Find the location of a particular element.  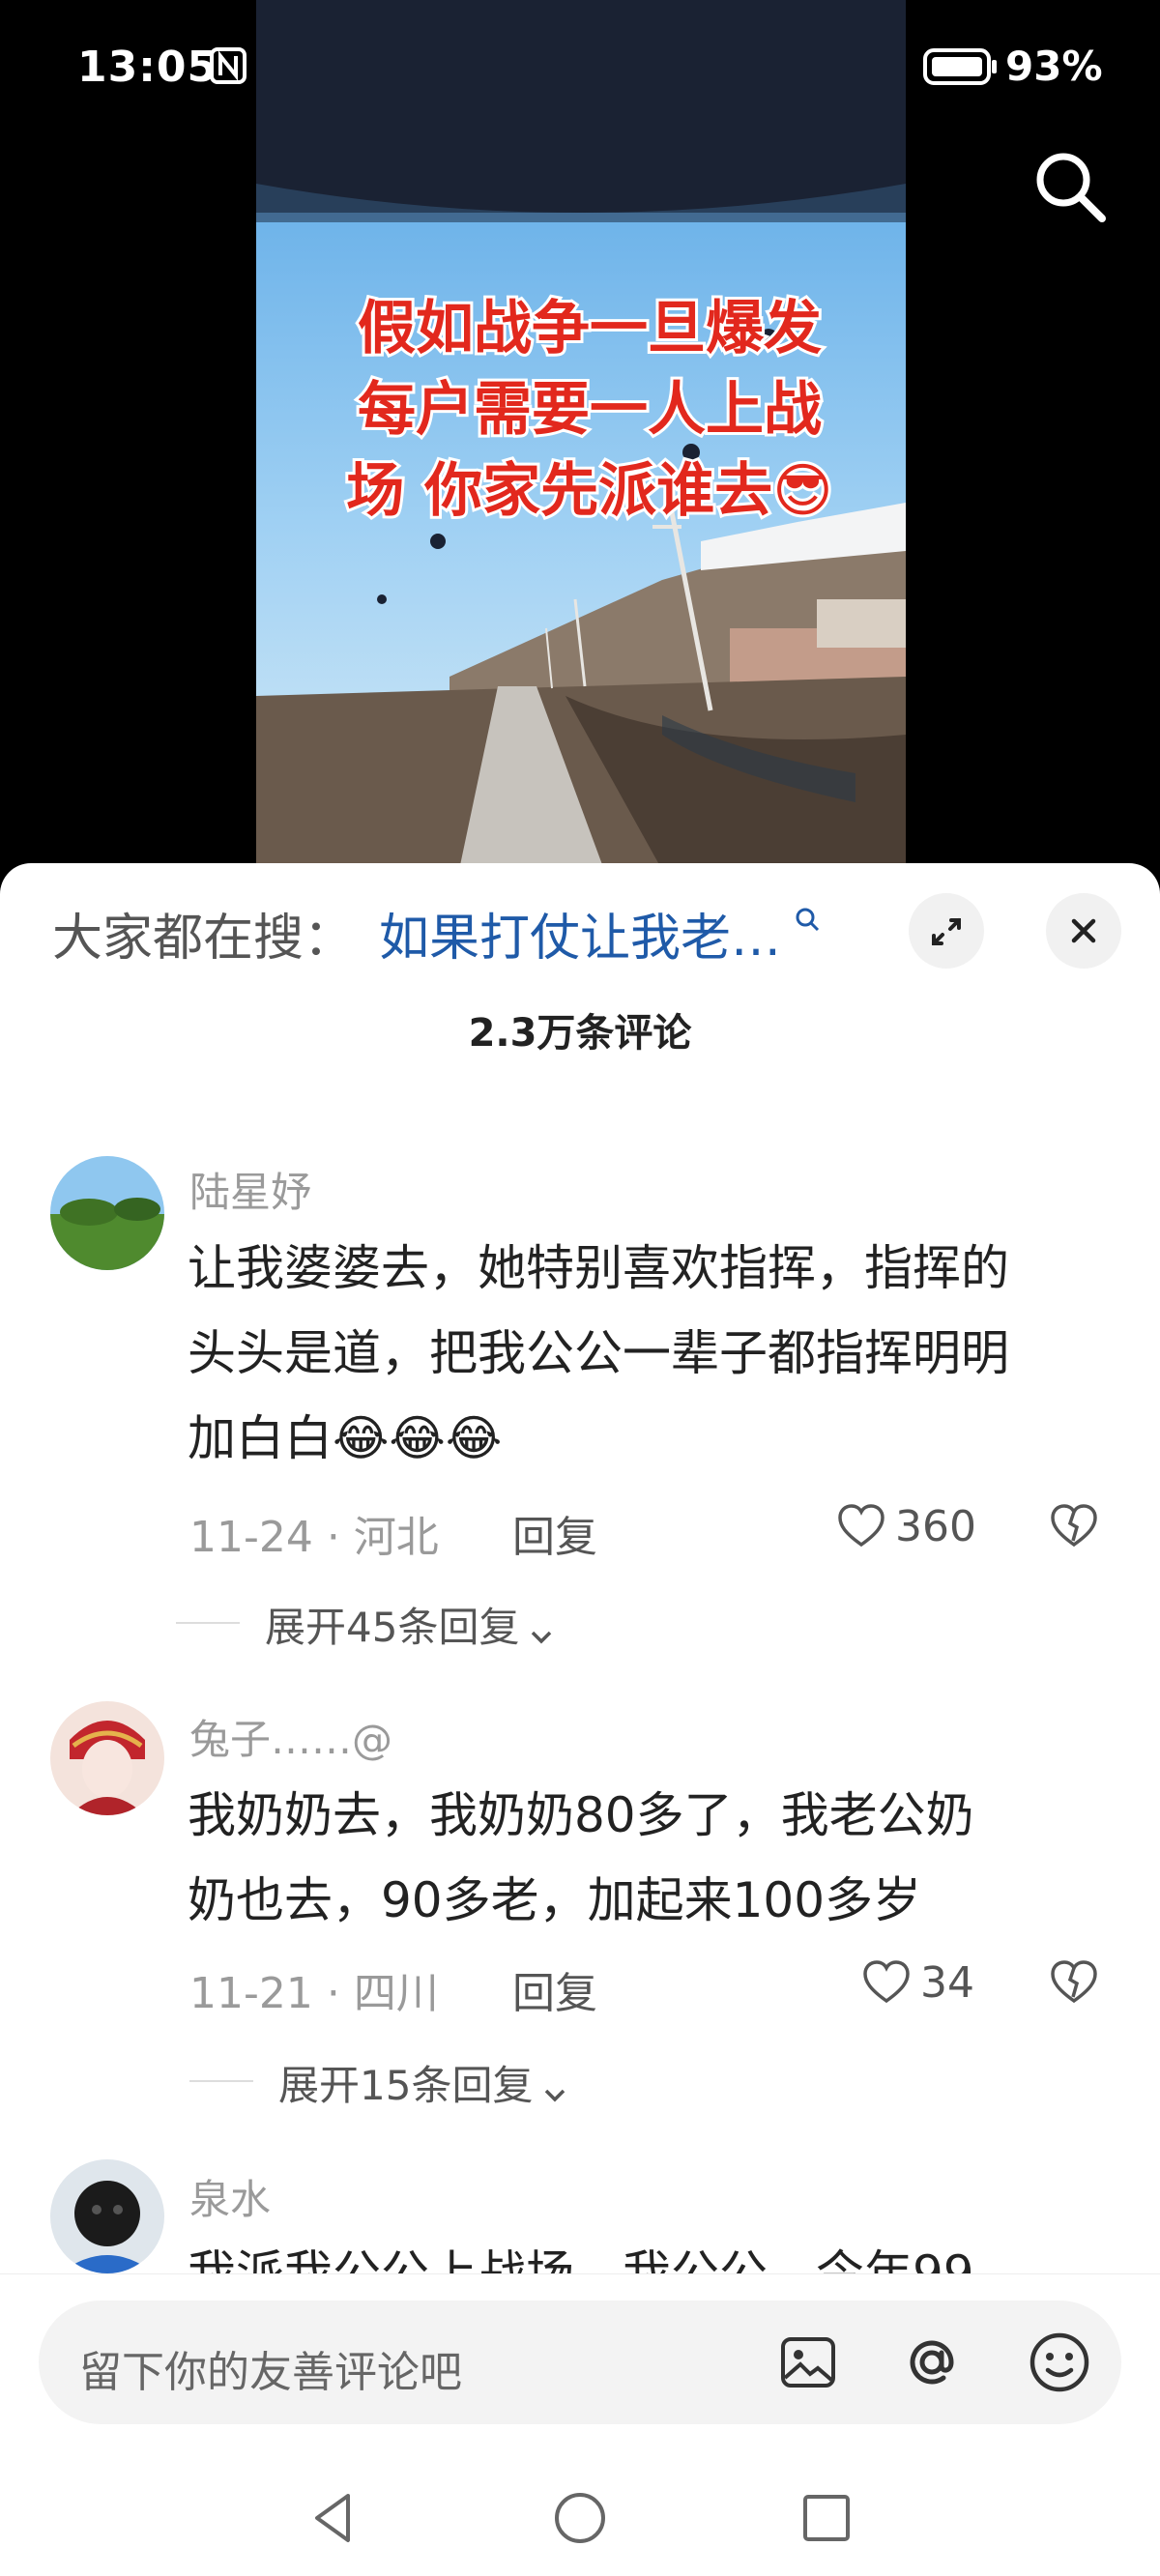

mention-button is located at coordinates (932, 2362).